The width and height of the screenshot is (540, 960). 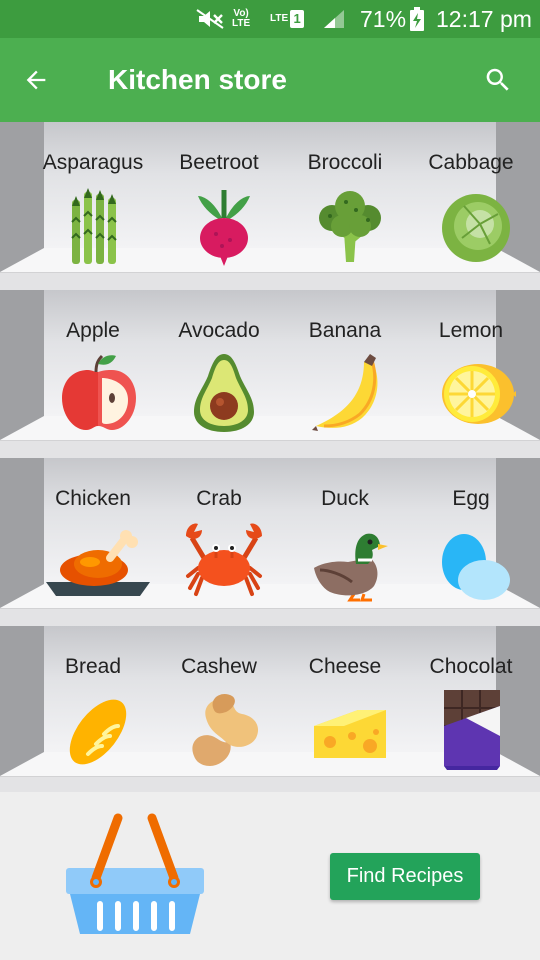 What do you see at coordinates (241, 18) in the screenshot?
I see `volte-icon: Vo) LTE` at bounding box center [241, 18].